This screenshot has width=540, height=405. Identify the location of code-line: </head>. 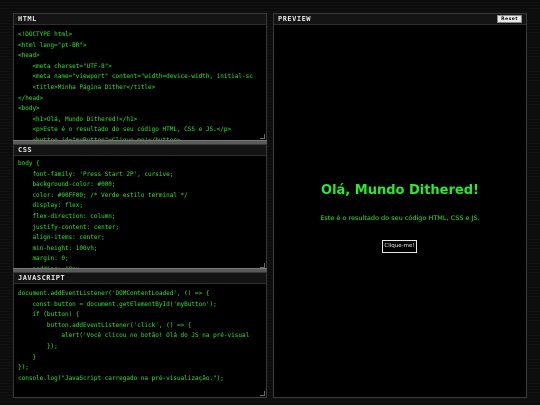
(31, 98).